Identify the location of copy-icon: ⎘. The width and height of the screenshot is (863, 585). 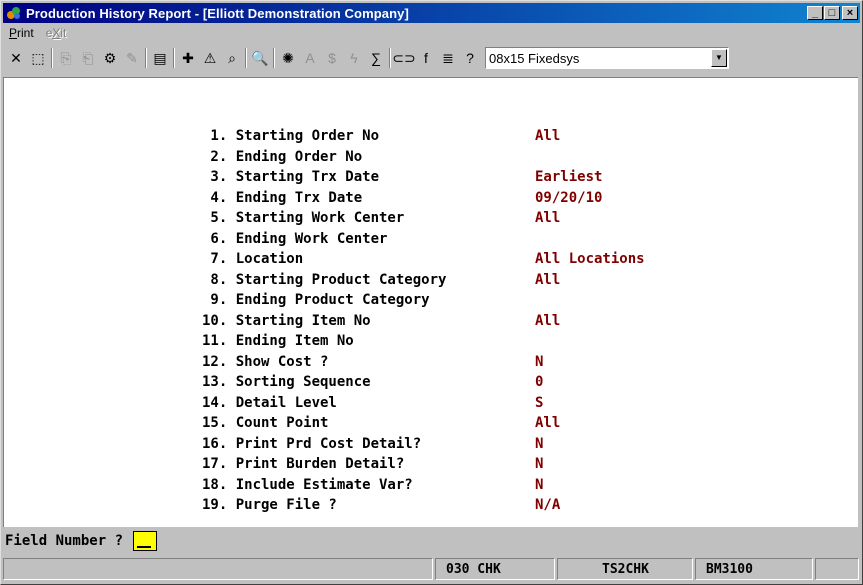
(66, 58).